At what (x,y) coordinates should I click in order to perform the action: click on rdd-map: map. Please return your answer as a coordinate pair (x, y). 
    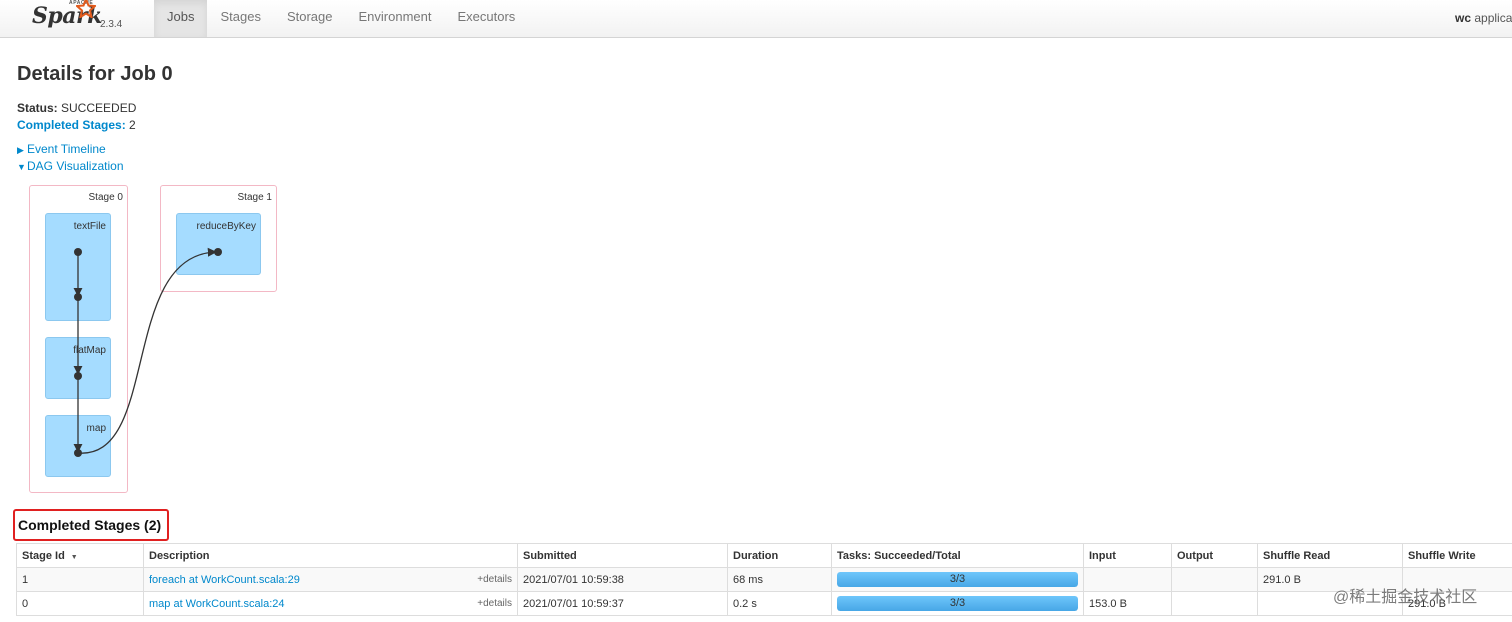
    Looking at the image, I should click on (78, 446).